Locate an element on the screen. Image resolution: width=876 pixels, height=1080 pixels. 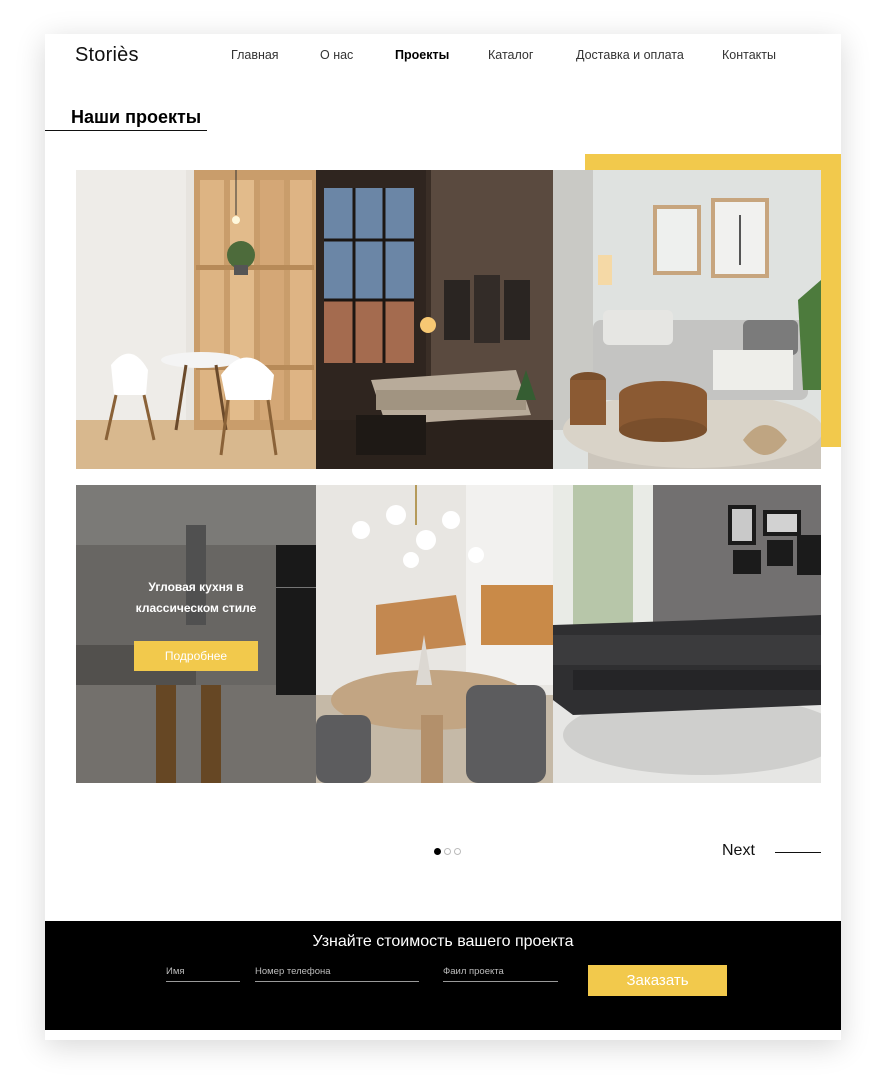
order-button: Заказать is located at coordinates (657, 980).